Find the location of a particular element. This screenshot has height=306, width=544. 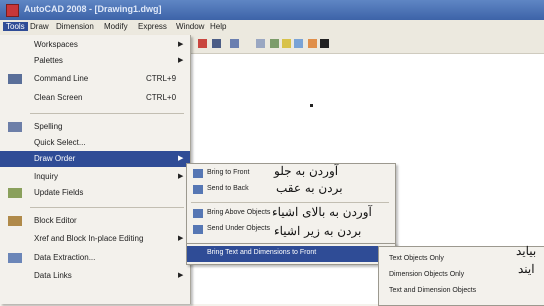

annotation-partial-1: بیاید is located at coordinates (526, 251).